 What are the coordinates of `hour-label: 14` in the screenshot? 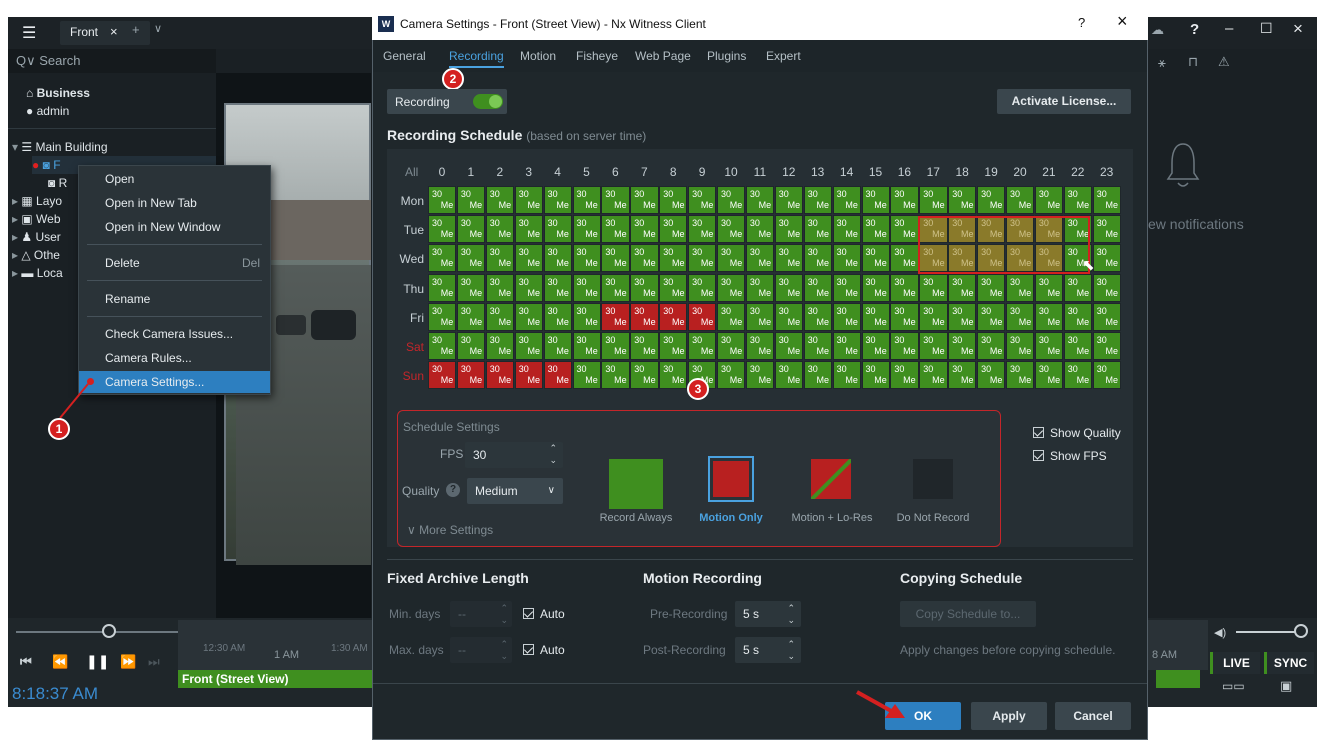 It's located at (847, 172).